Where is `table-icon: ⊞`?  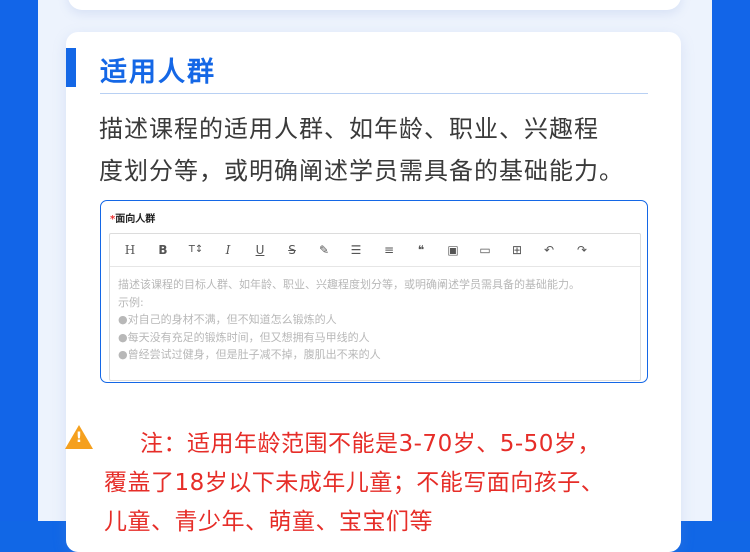 table-icon: ⊞ is located at coordinates (517, 250).